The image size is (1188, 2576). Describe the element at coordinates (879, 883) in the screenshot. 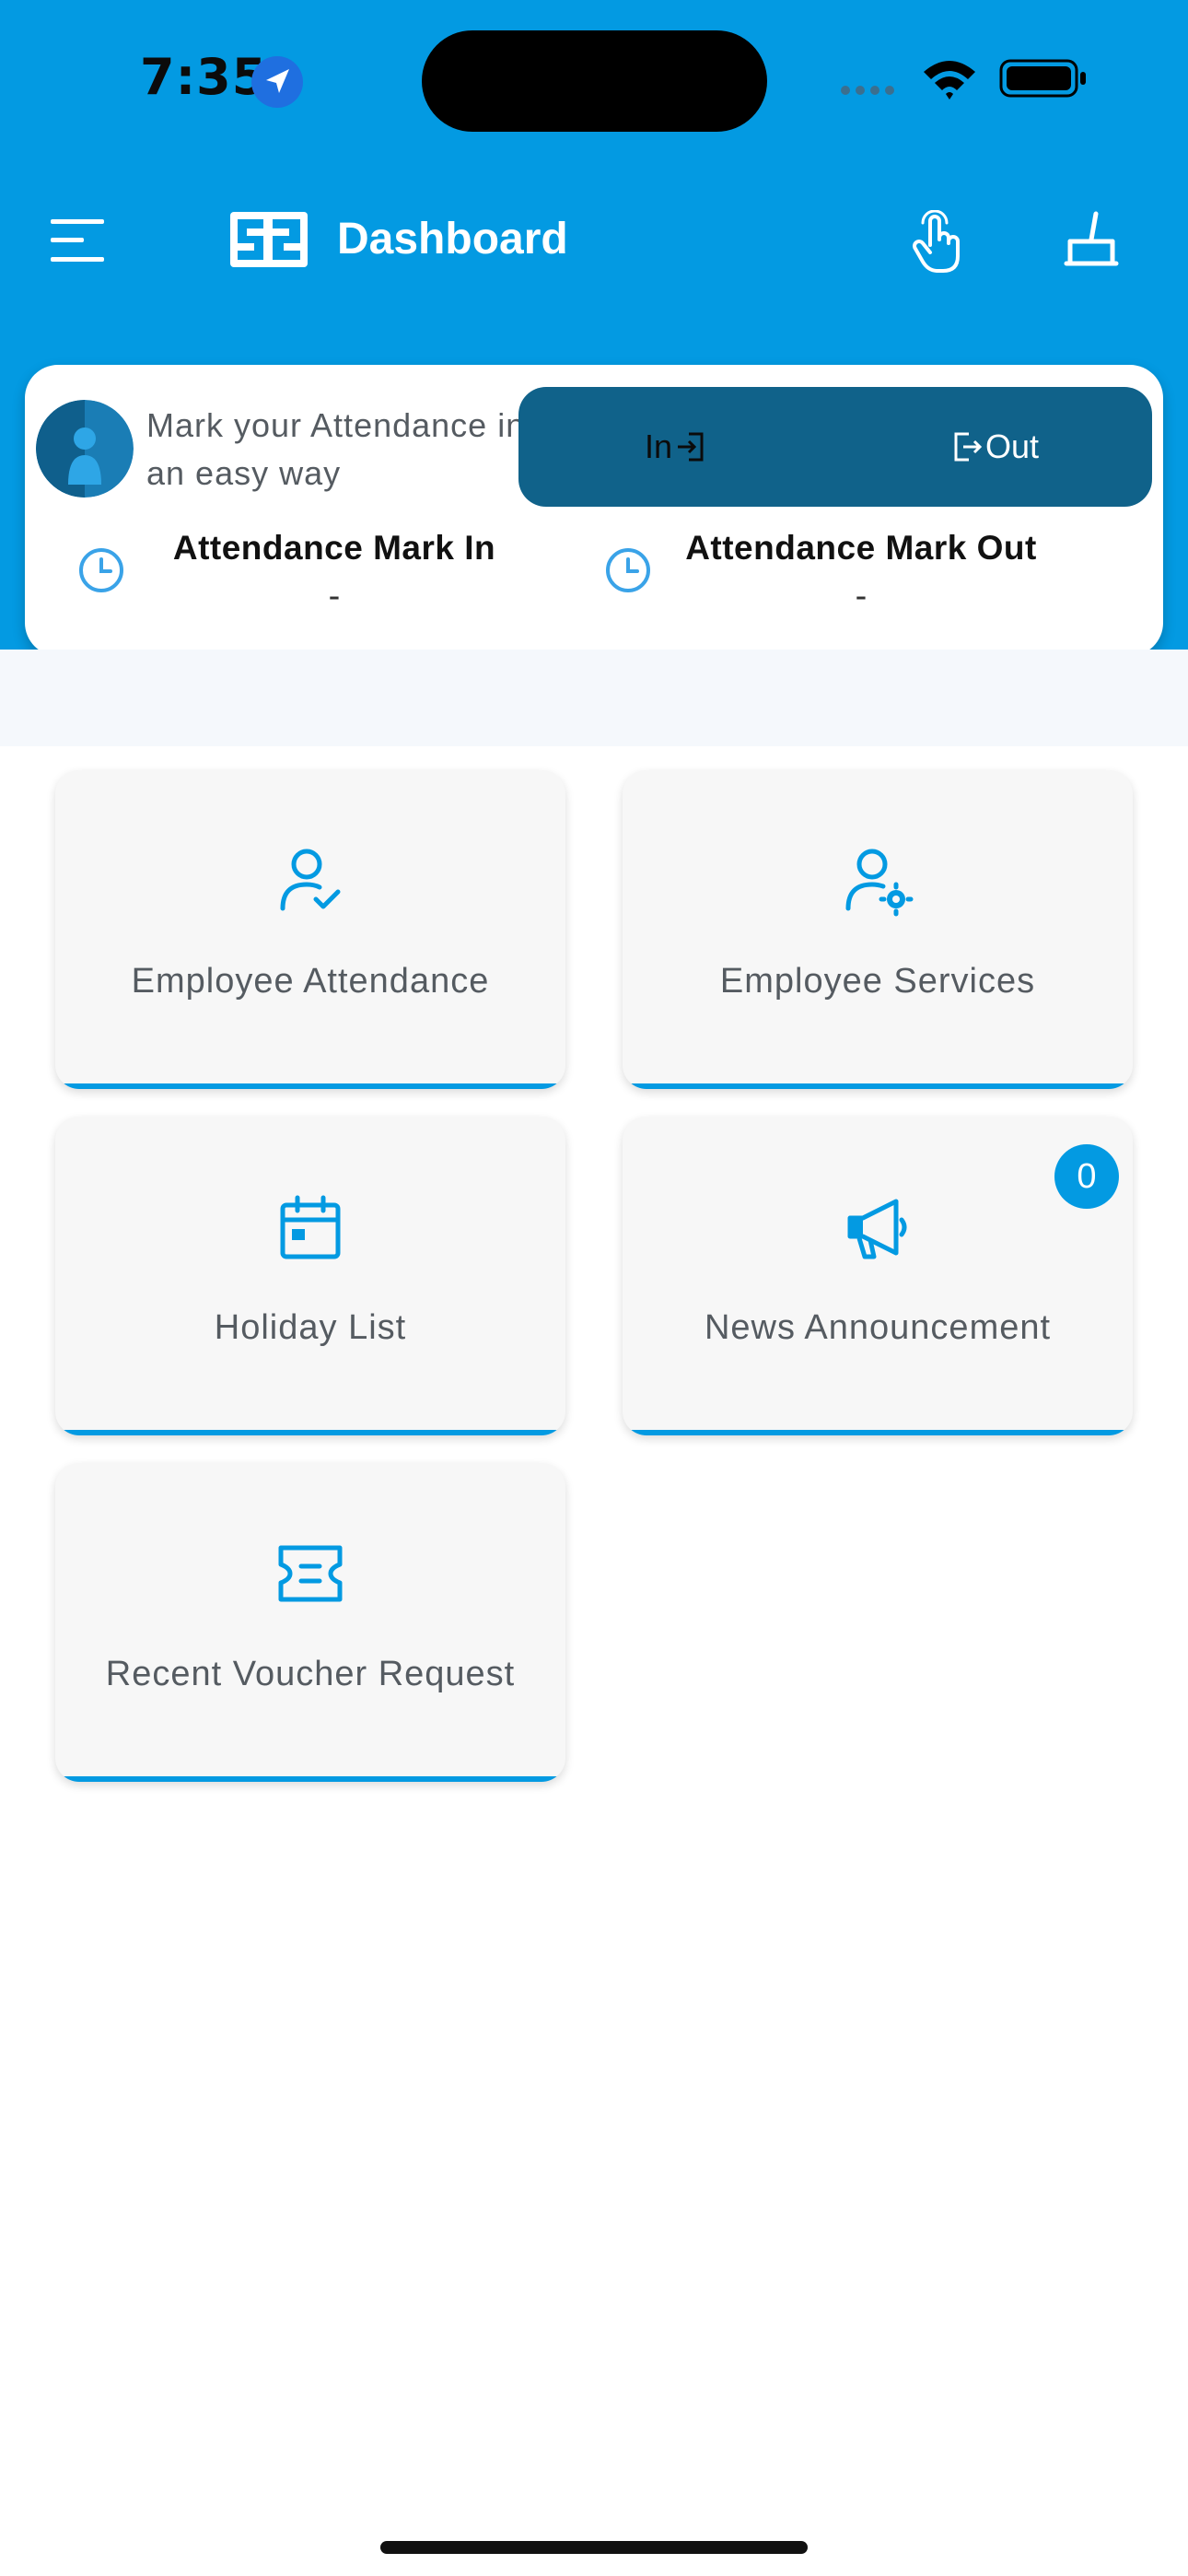

I see `user-gear-icon` at that location.